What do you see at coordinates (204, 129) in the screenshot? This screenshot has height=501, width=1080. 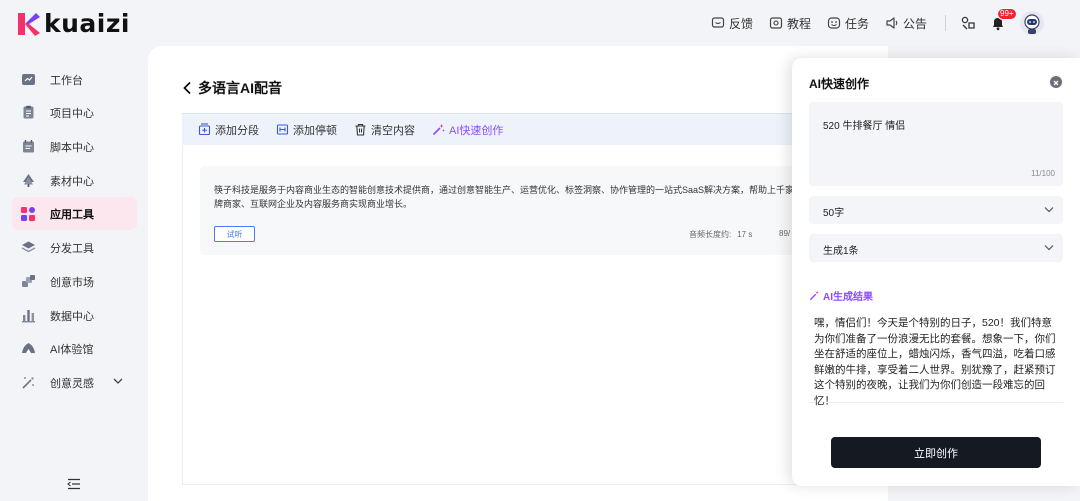 I see `add-segment-icon` at bounding box center [204, 129].